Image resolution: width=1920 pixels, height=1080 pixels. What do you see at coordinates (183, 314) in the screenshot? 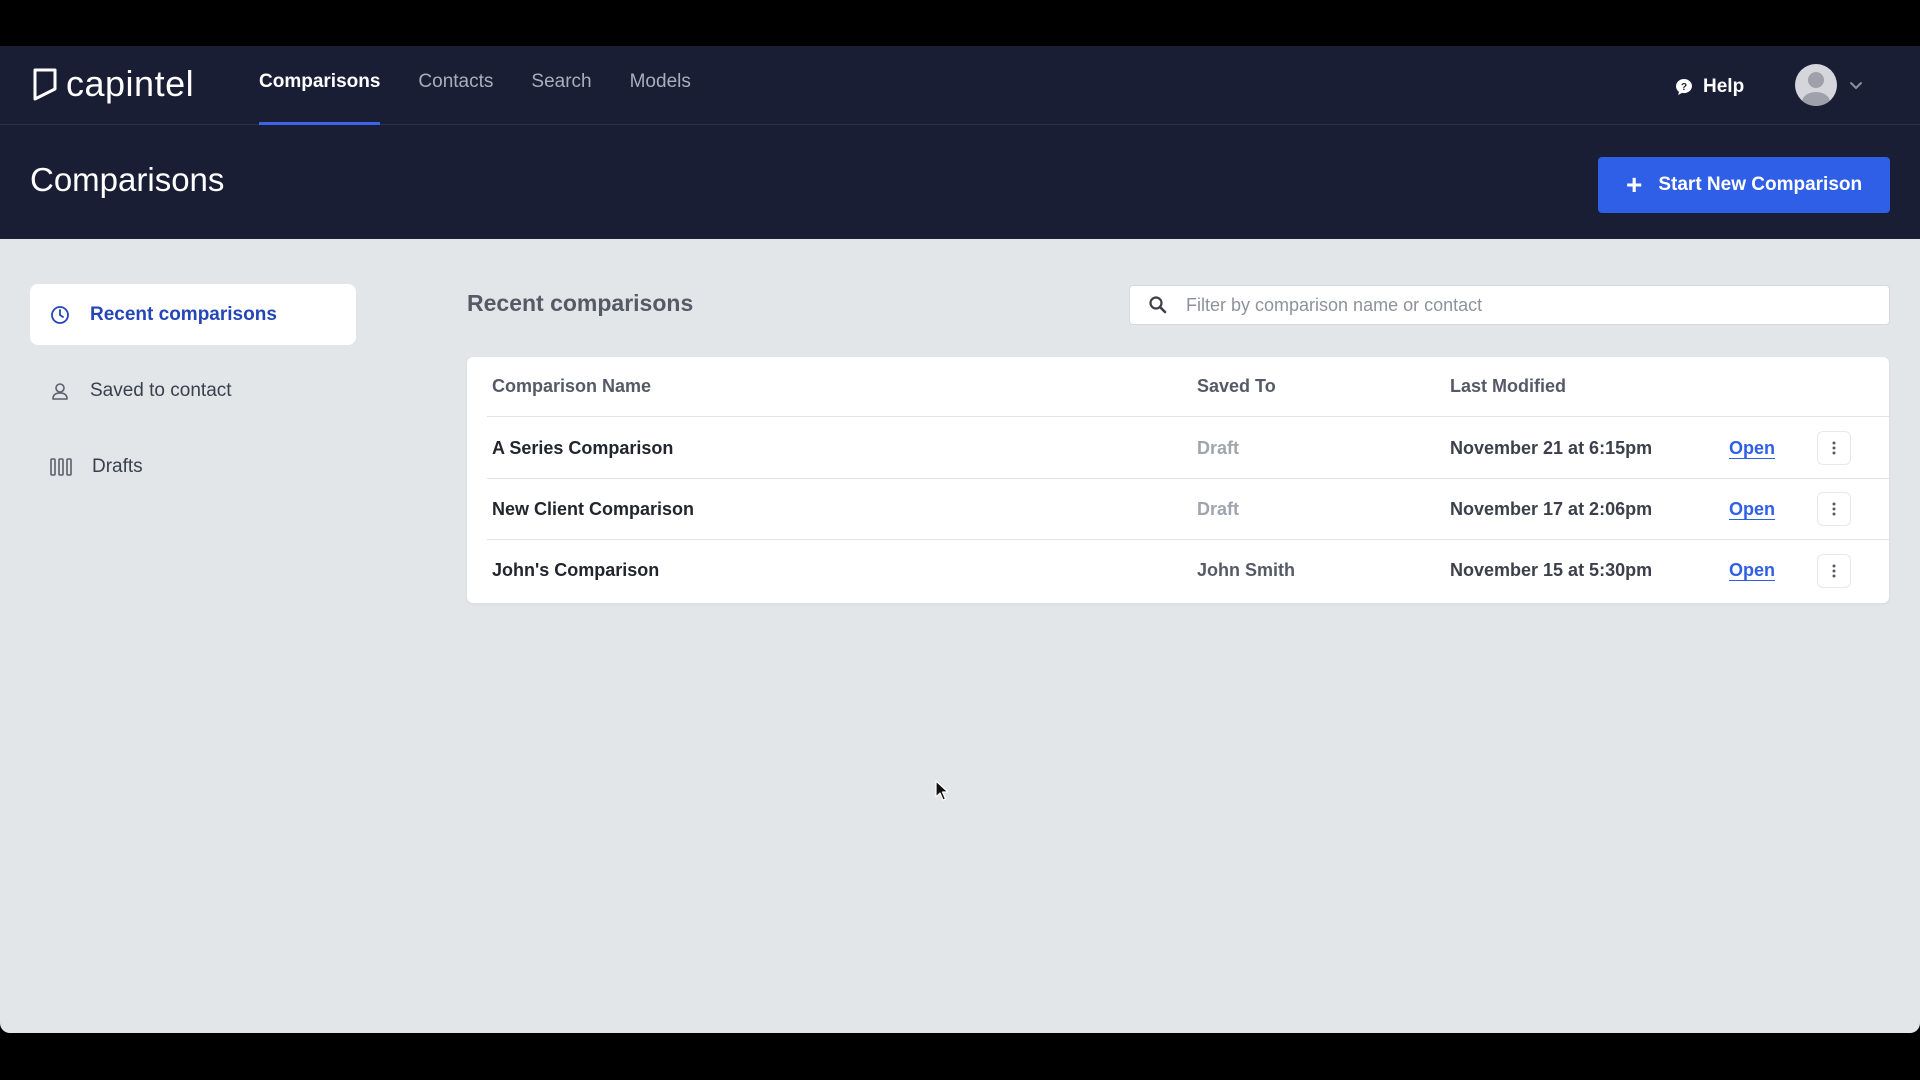
I see `sidebar-item-label: Recent comparisons` at bounding box center [183, 314].